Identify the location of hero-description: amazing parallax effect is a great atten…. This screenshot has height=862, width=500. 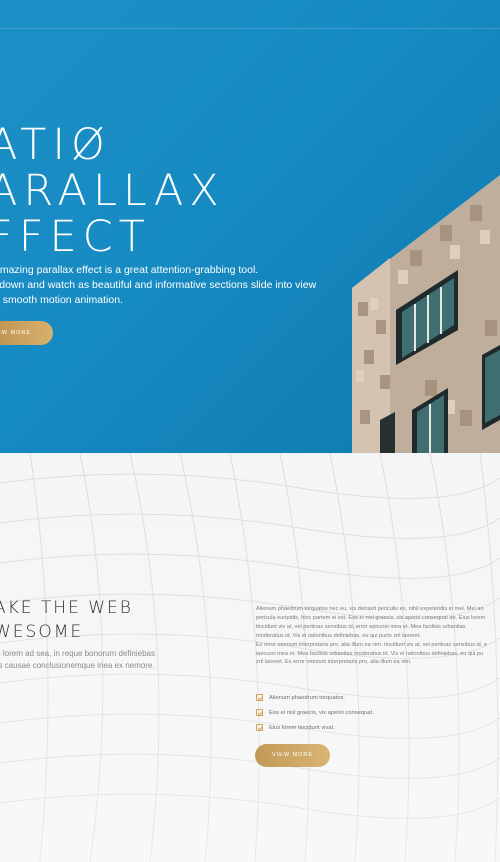
(162, 285).